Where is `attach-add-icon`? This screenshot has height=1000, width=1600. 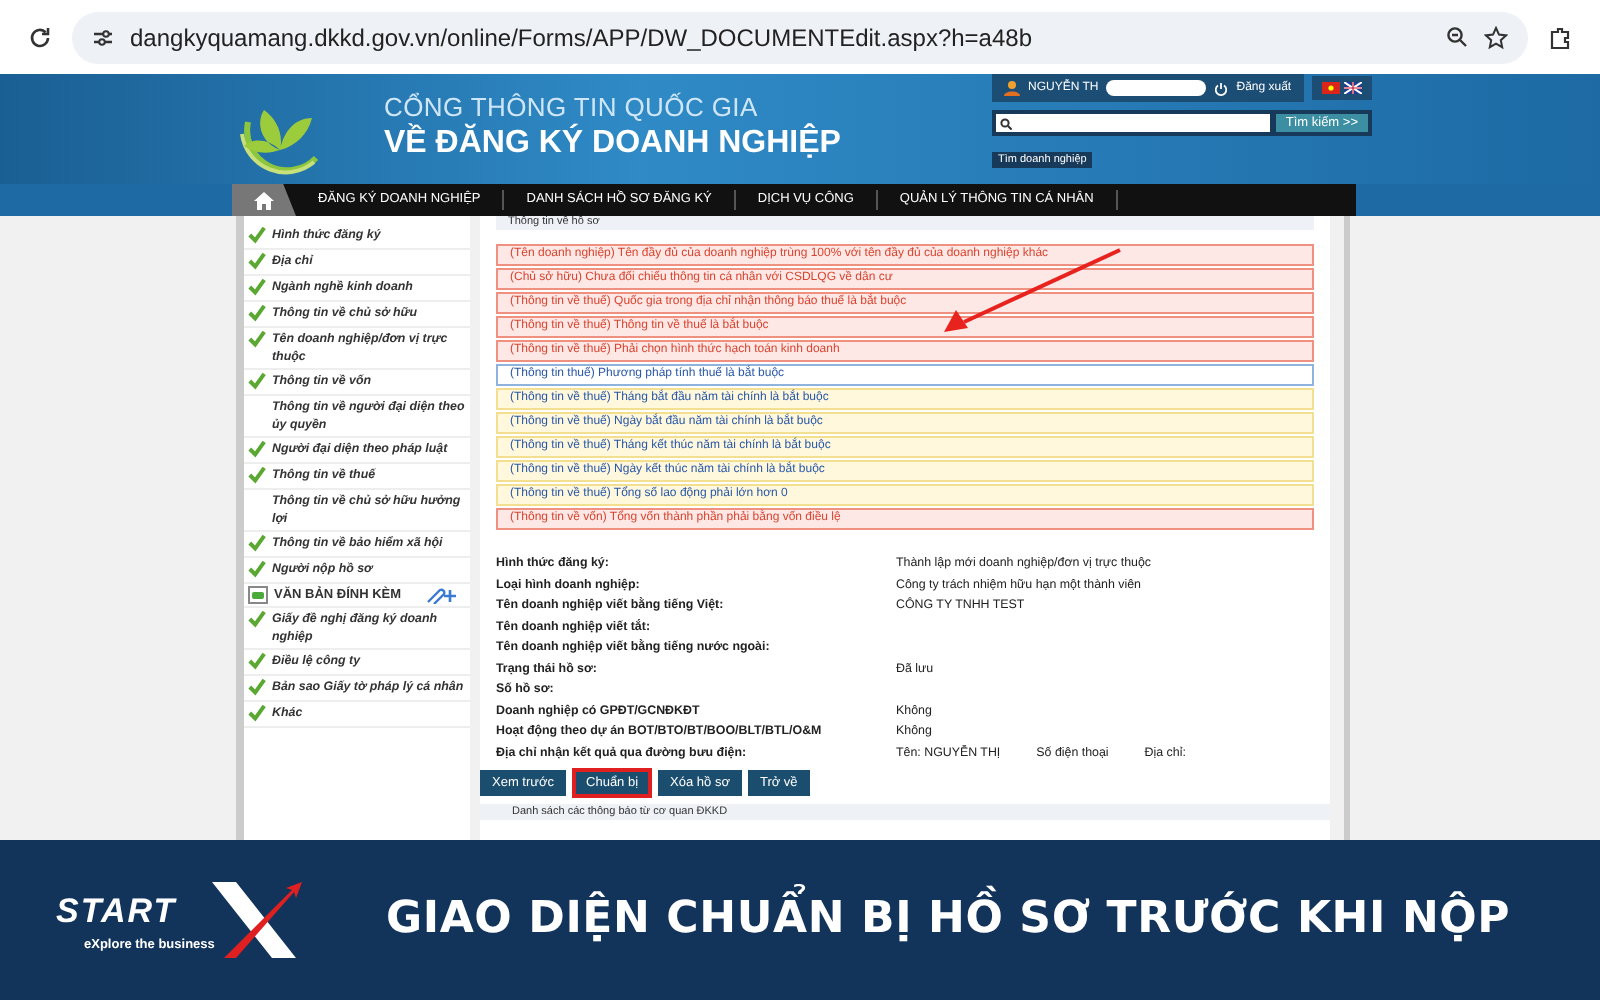
attach-add-icon is located at coordinates (439, 595).